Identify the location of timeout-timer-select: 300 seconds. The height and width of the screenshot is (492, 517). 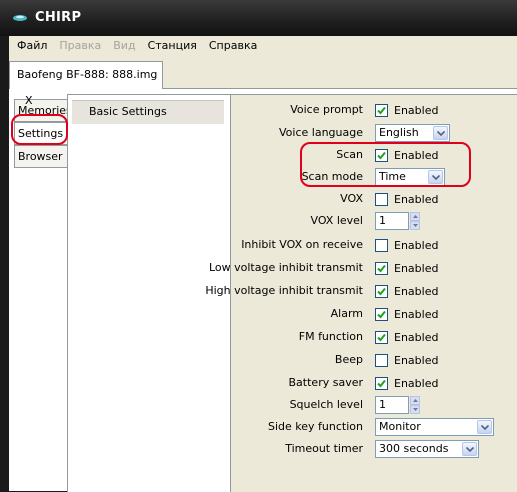
(427, 449).